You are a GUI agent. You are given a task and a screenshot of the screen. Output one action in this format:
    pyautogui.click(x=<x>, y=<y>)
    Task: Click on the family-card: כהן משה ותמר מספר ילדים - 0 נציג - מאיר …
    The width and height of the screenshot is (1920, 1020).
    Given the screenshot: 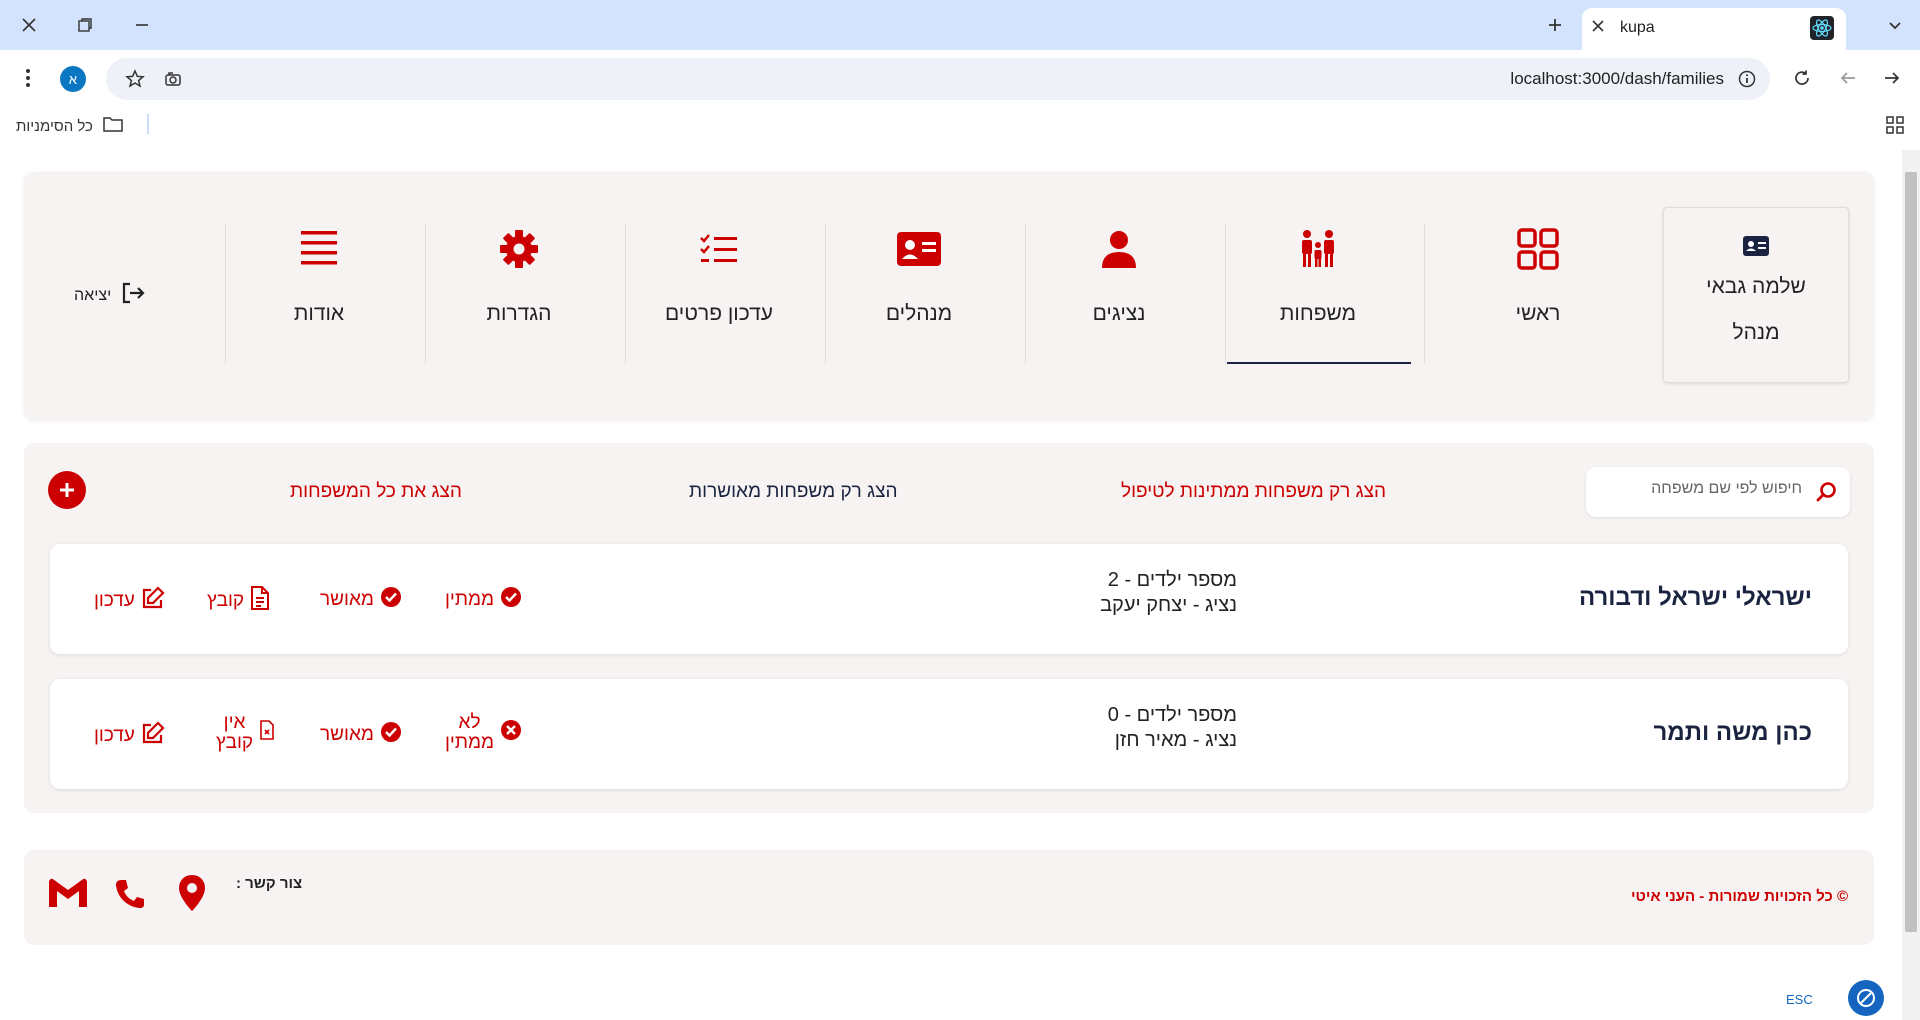 What is the action you would take?
    pyautogui.click(x=949, y=734)
    